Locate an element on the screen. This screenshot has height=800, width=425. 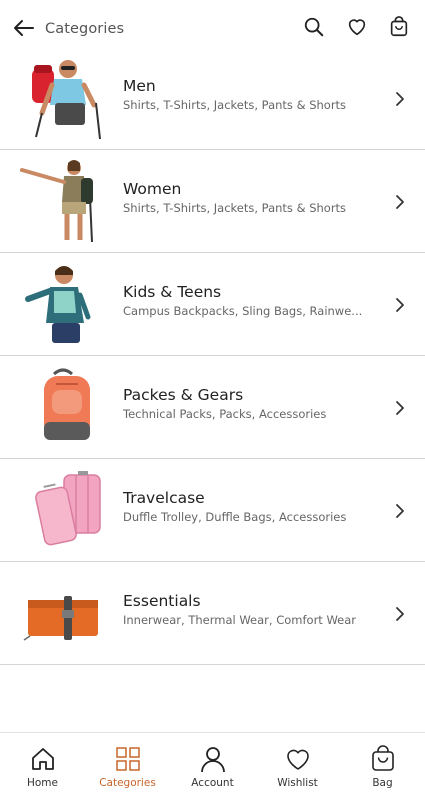
wishlist-icon is located at coordinates (297, 759).